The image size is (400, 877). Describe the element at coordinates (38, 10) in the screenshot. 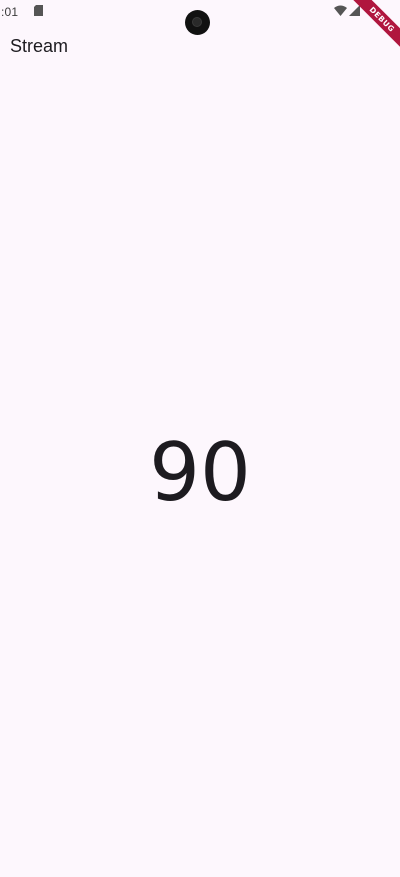

I see `sd-card-icon` at that location.